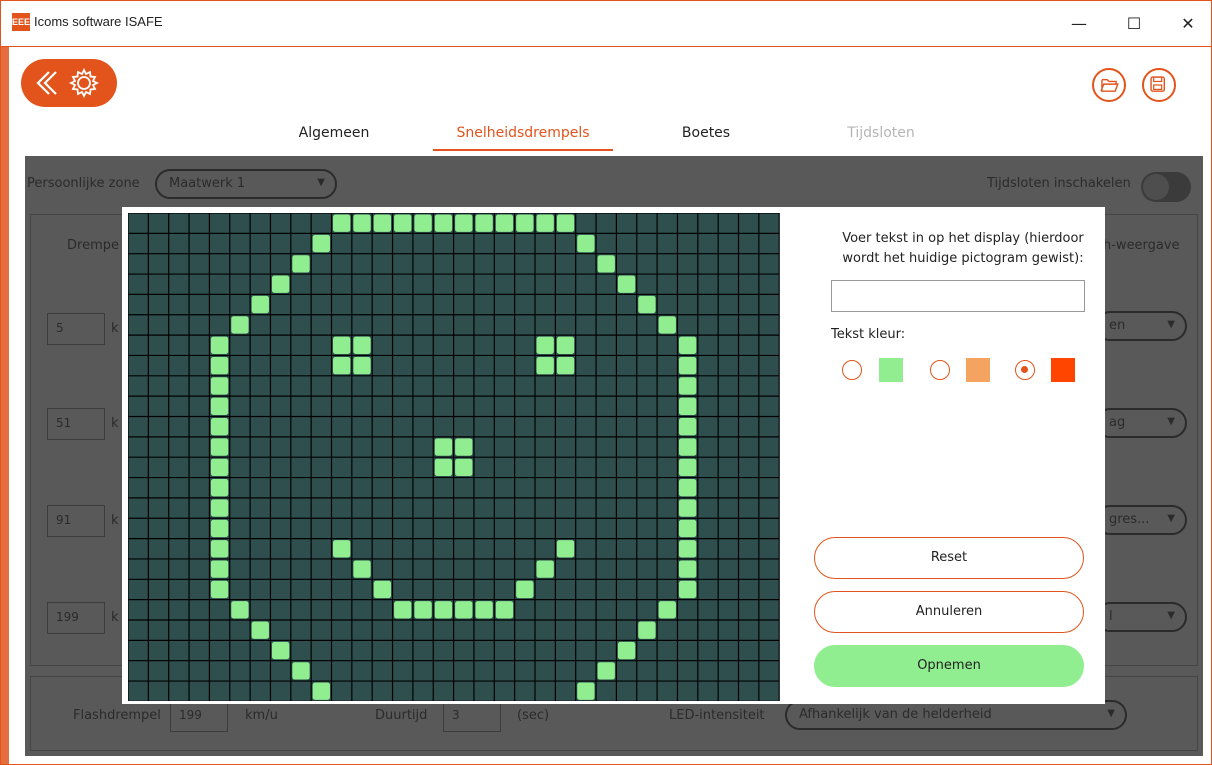 The width and height of the screenshot is (1212, 765). Describe the element at coordinates (1141, 423) in the screenshot. I see `display-select: ag ▼` at that location.